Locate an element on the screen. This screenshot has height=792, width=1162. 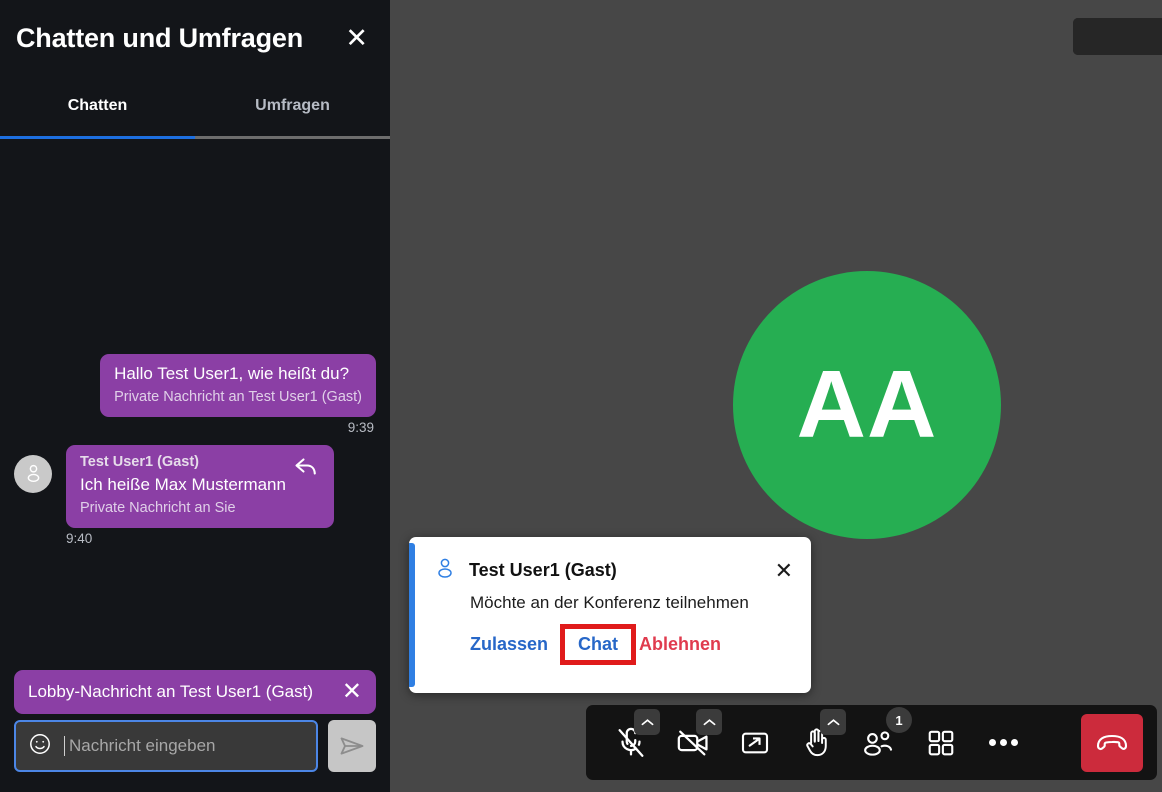
participant-avatar: AA is located at coordinates (867, 405).